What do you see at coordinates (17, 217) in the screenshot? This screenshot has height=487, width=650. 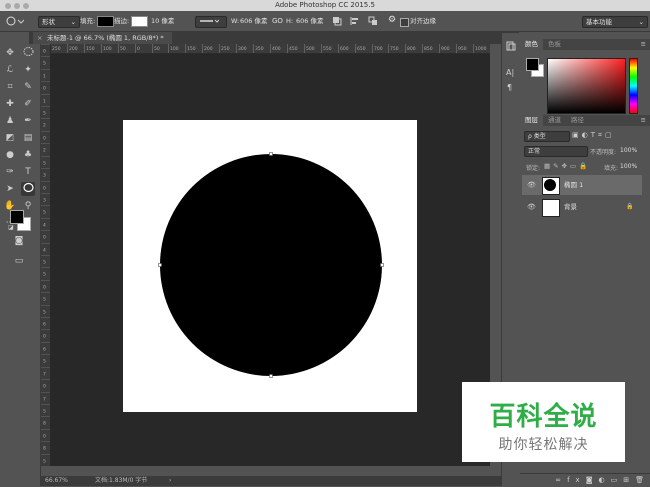 I see `foreground-color-swatch` at bounding box center [17, 217].